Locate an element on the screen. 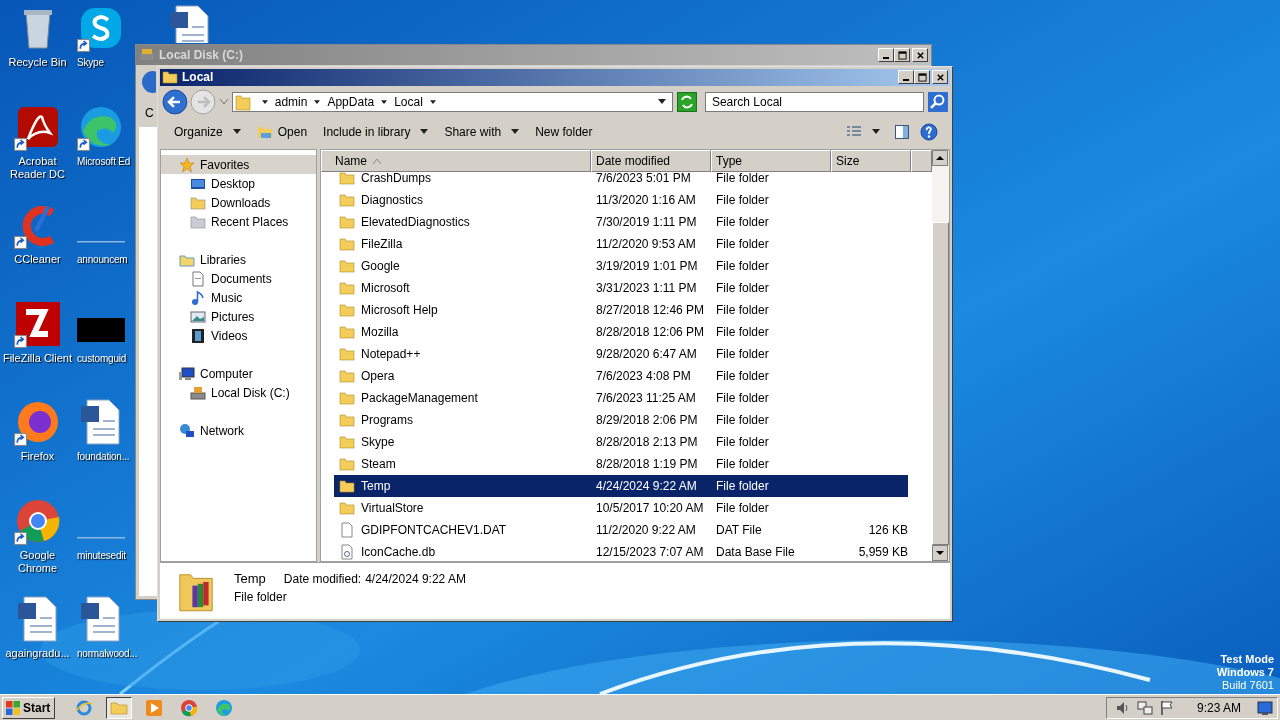 Image resolution: width=1280 pixels, height=720 pixels. scroll-up-button is located at coordinates (940, 158).